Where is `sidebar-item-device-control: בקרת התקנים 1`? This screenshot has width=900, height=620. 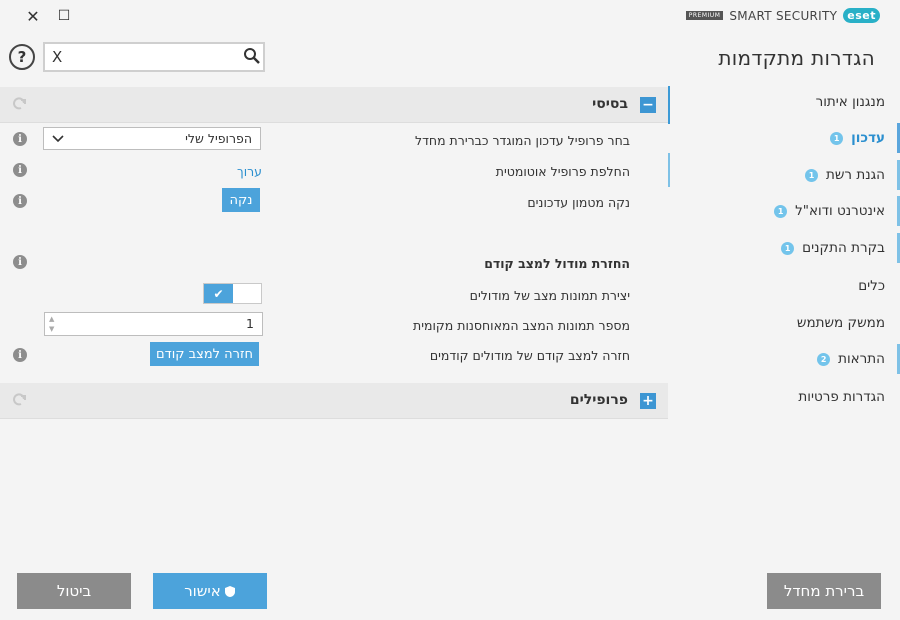 sidebar-item-device-control: בקרת התקנים 1 is located at coordinates (785, 248).